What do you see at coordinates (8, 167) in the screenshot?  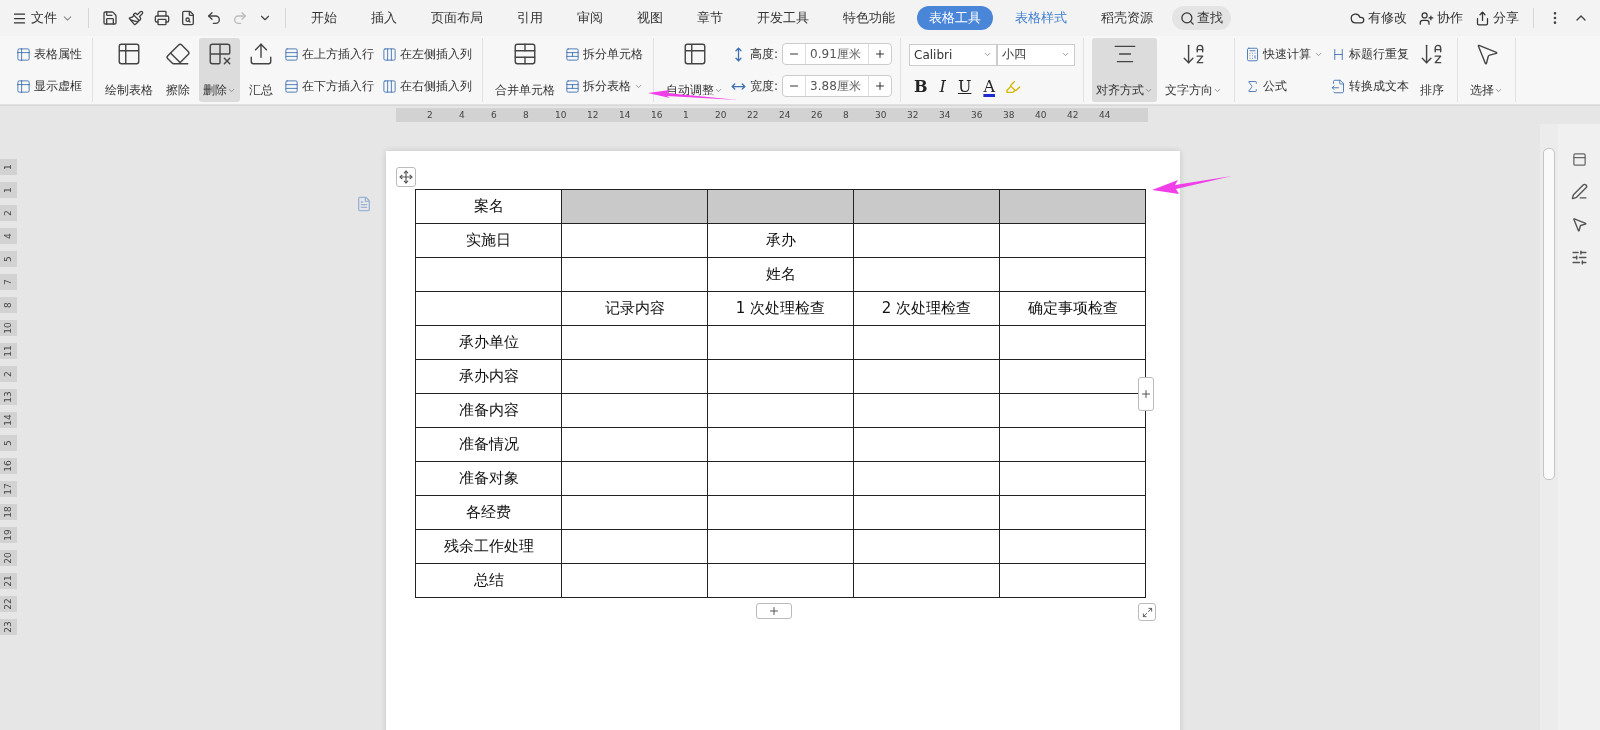 I see `ruler-number: 1` at bounding box center [8, 167].